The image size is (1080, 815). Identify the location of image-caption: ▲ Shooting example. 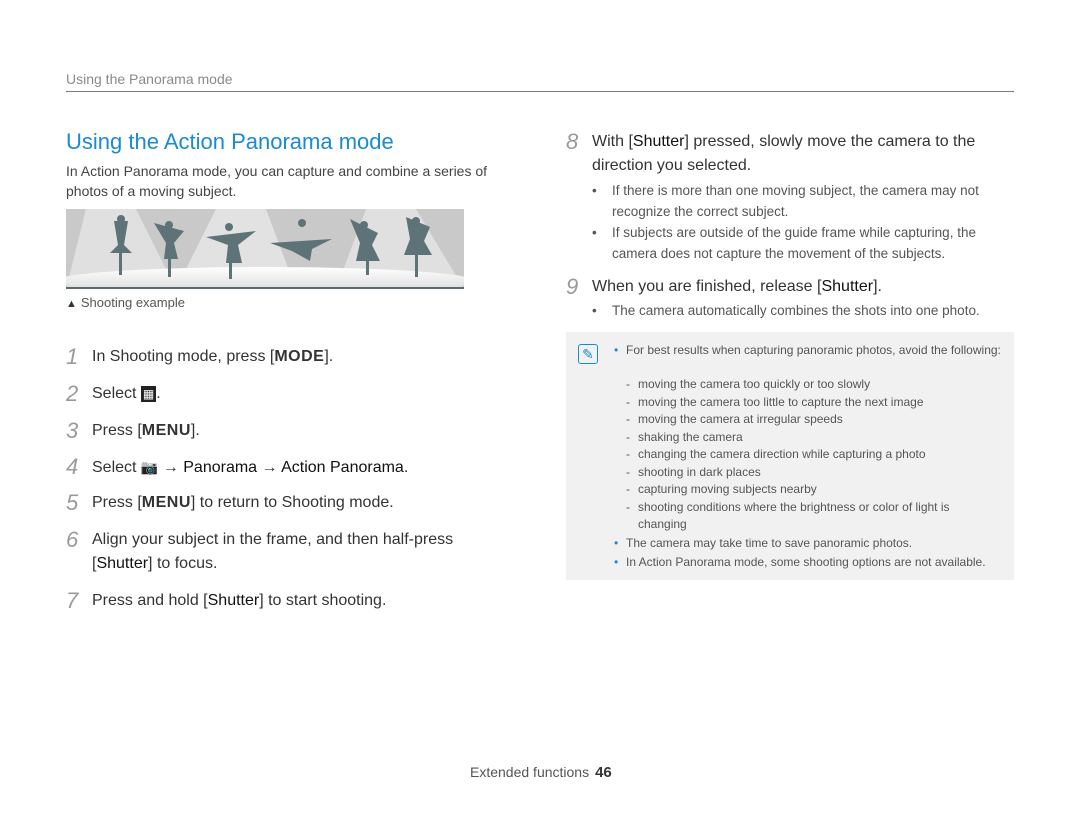
(125, 302).